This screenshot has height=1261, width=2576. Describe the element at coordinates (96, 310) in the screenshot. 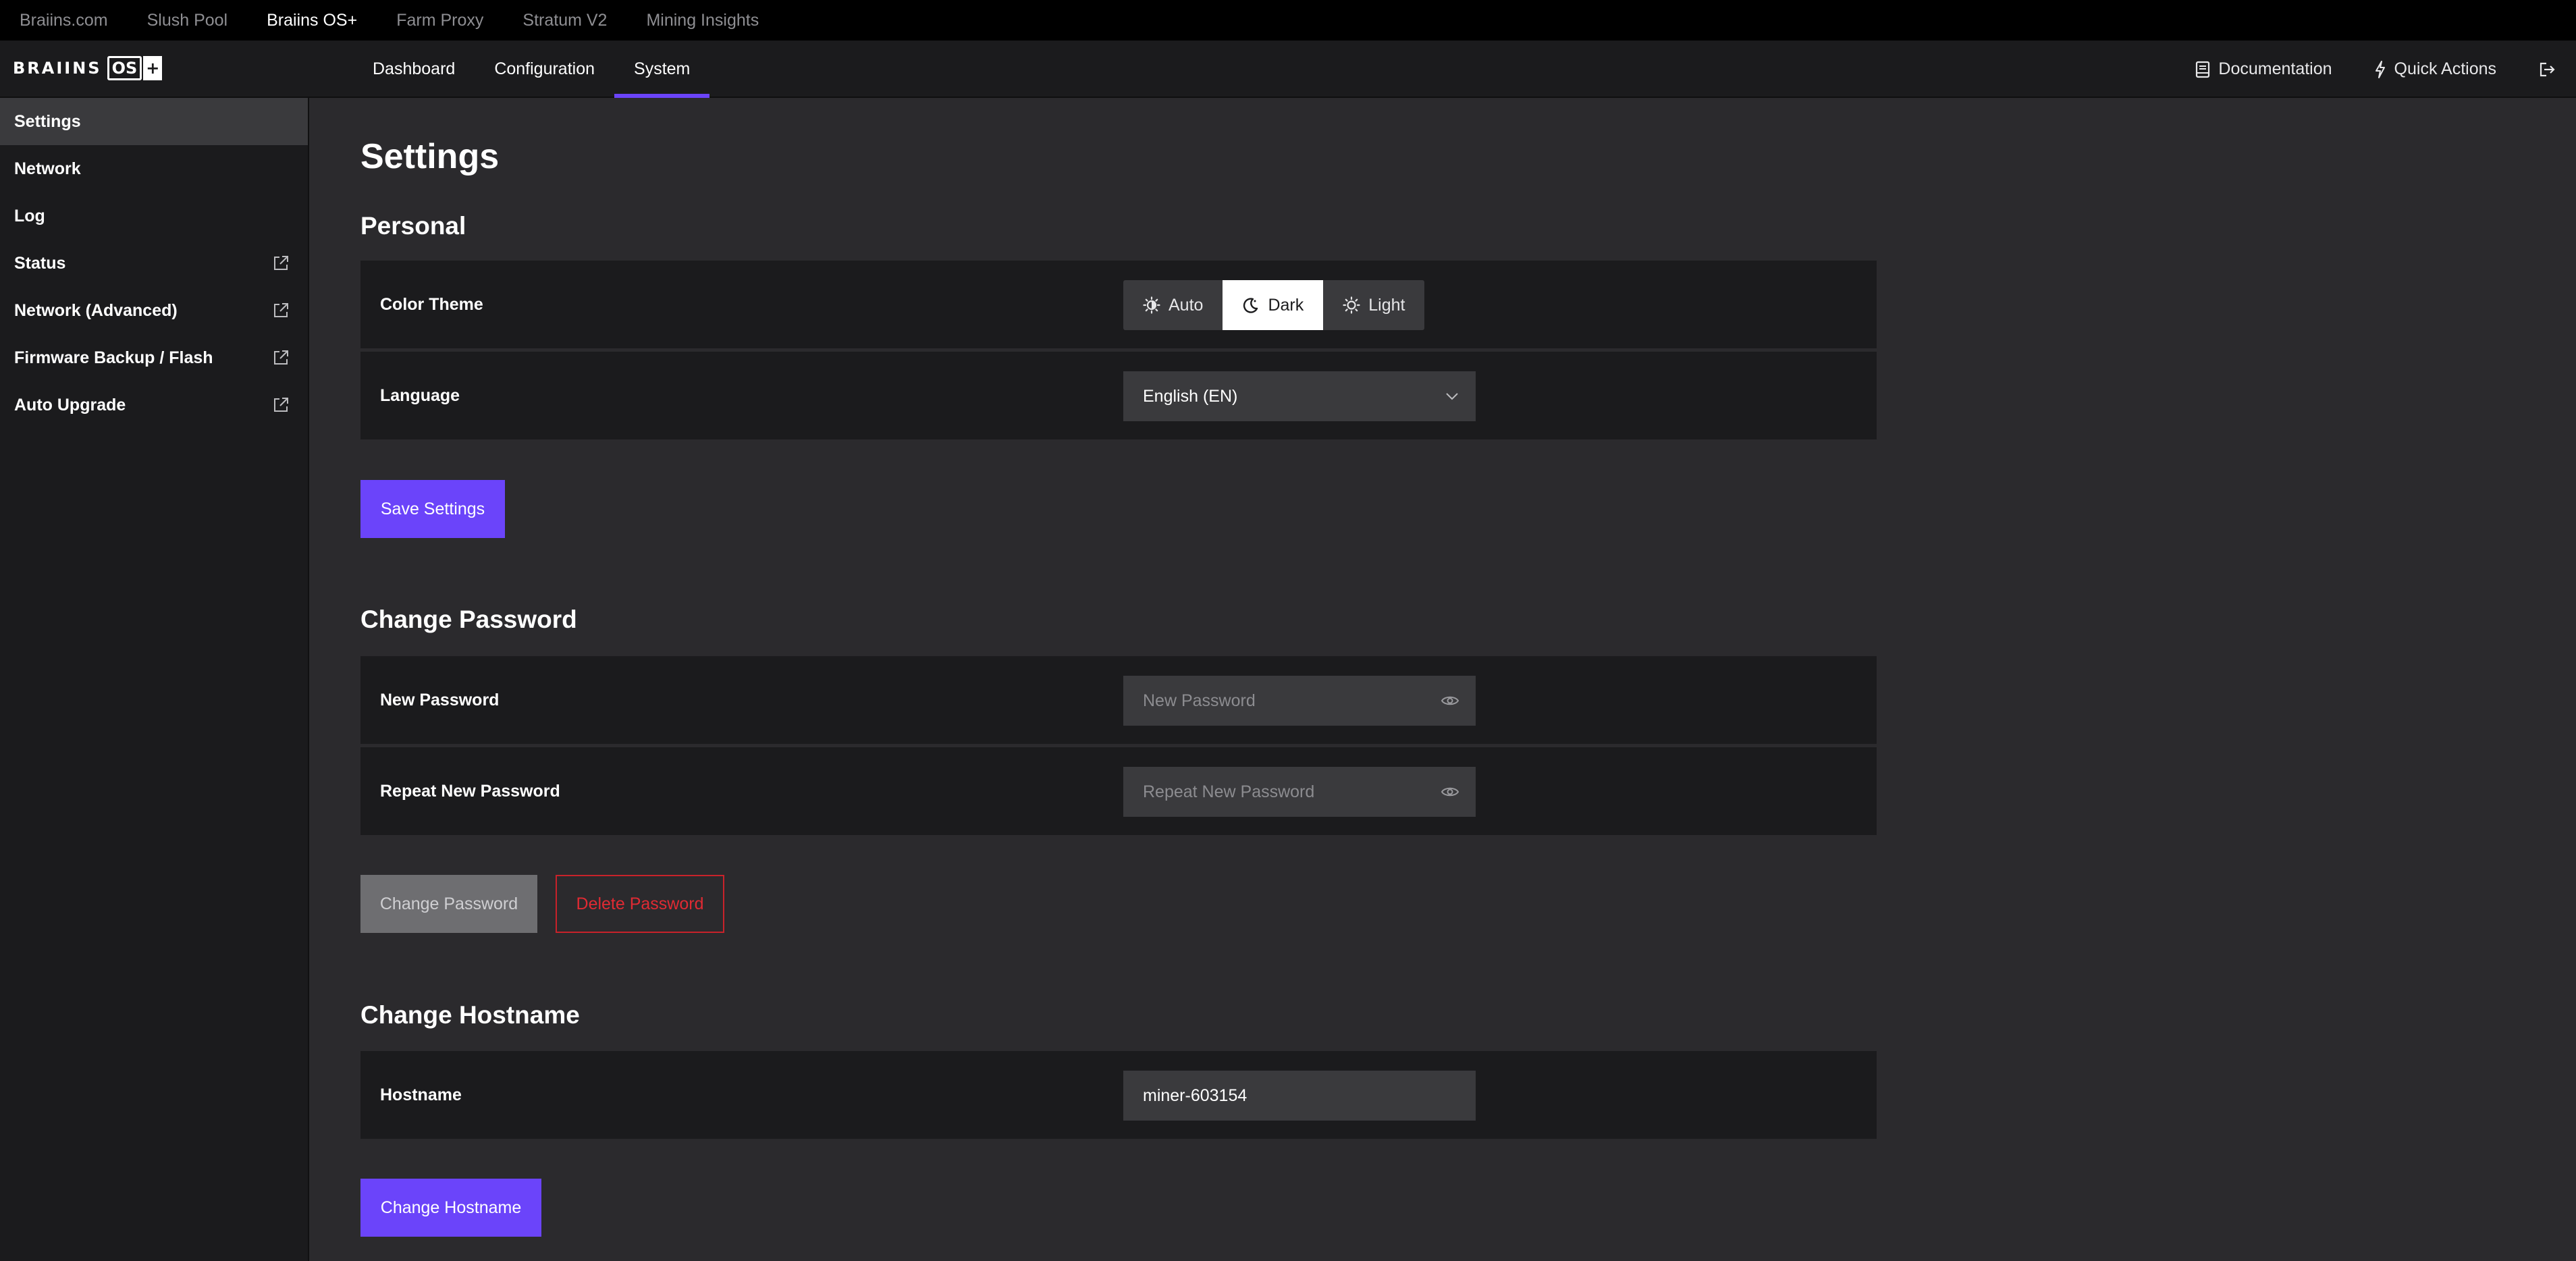

I see `sidebar-item-label: Network (Advanced)` at that location.